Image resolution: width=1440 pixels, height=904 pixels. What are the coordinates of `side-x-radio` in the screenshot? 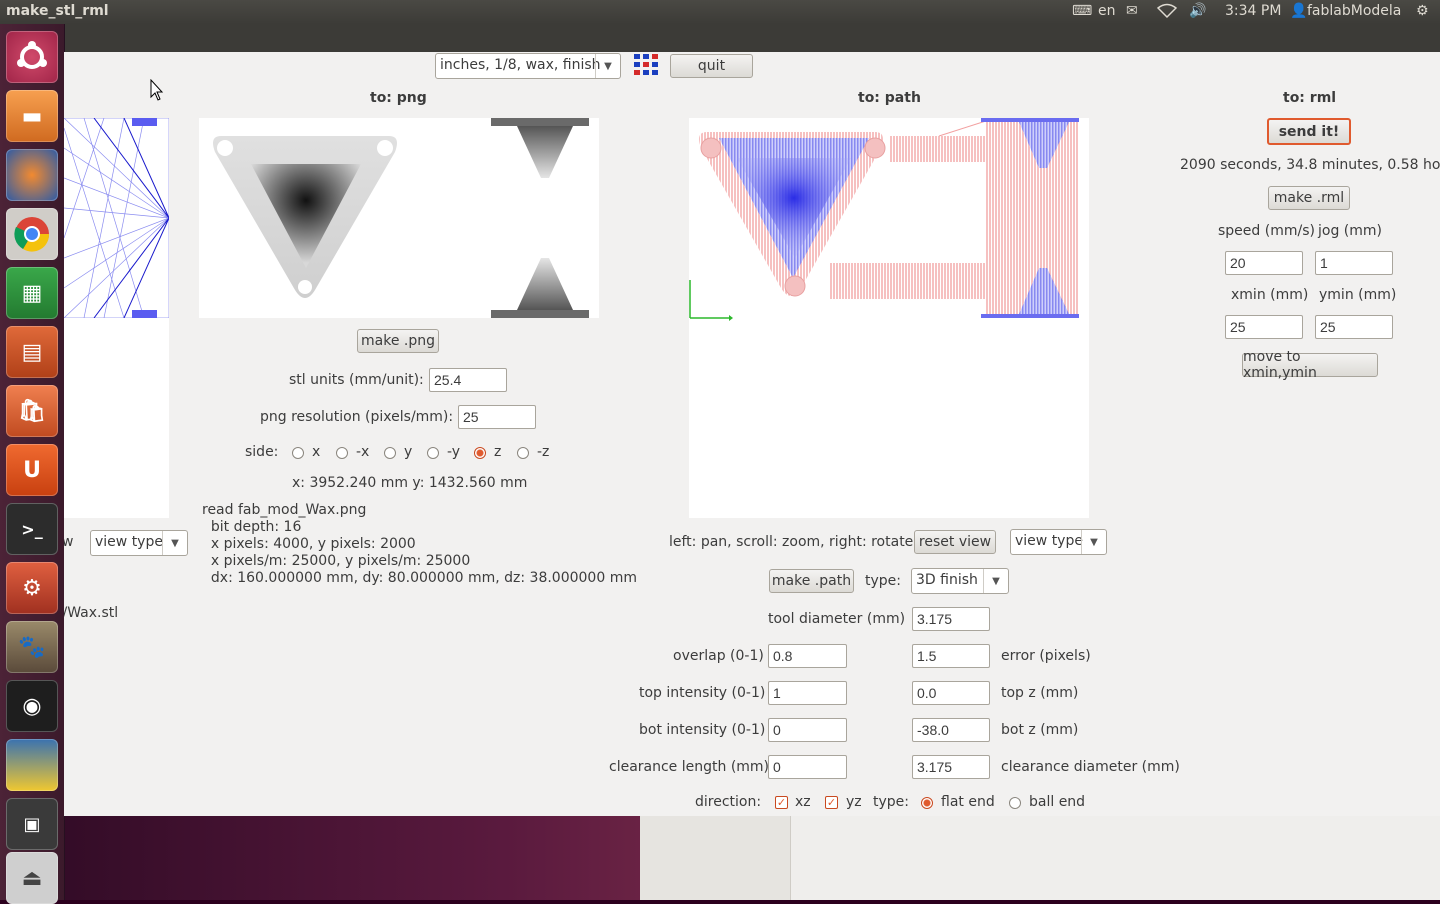 It's located at (298, 453).